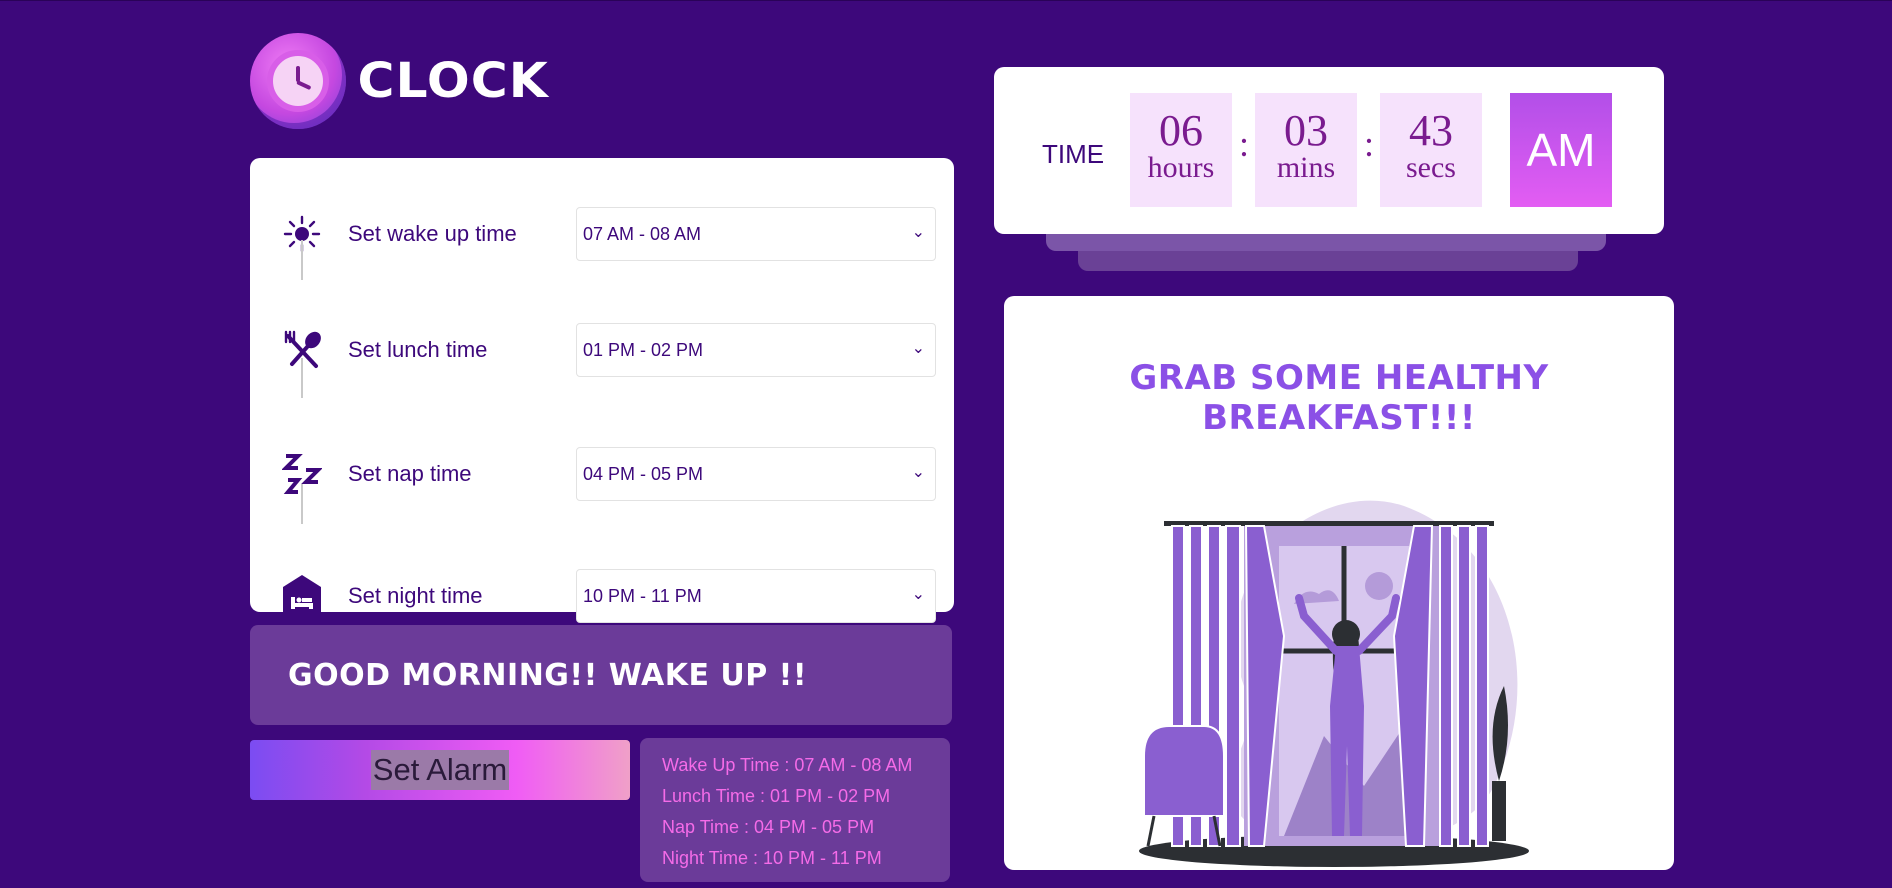 Image resolution: width=1892 pixels, height=888 pixels. I want to click on time-display-card: TIME 06 hours : 03 mins : 43 secs AM, so click(1329, 150).